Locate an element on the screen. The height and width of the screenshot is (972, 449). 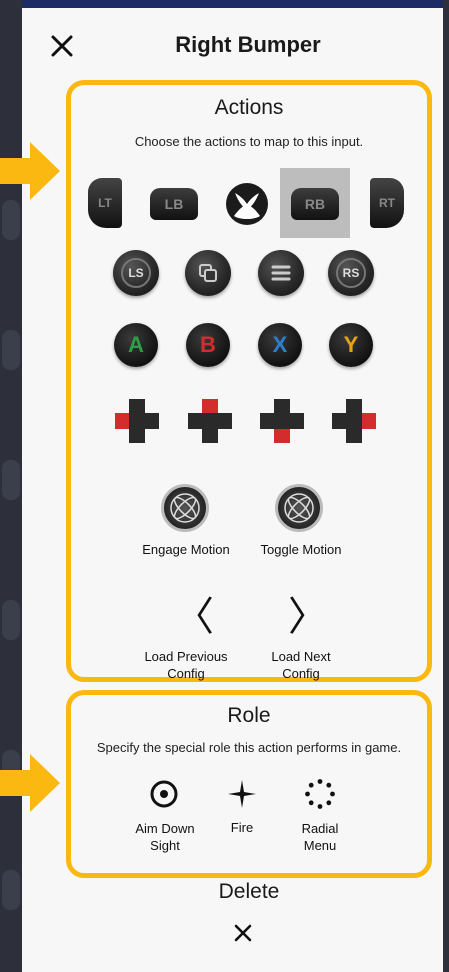
fire-button is located at coordinates (242, 794).